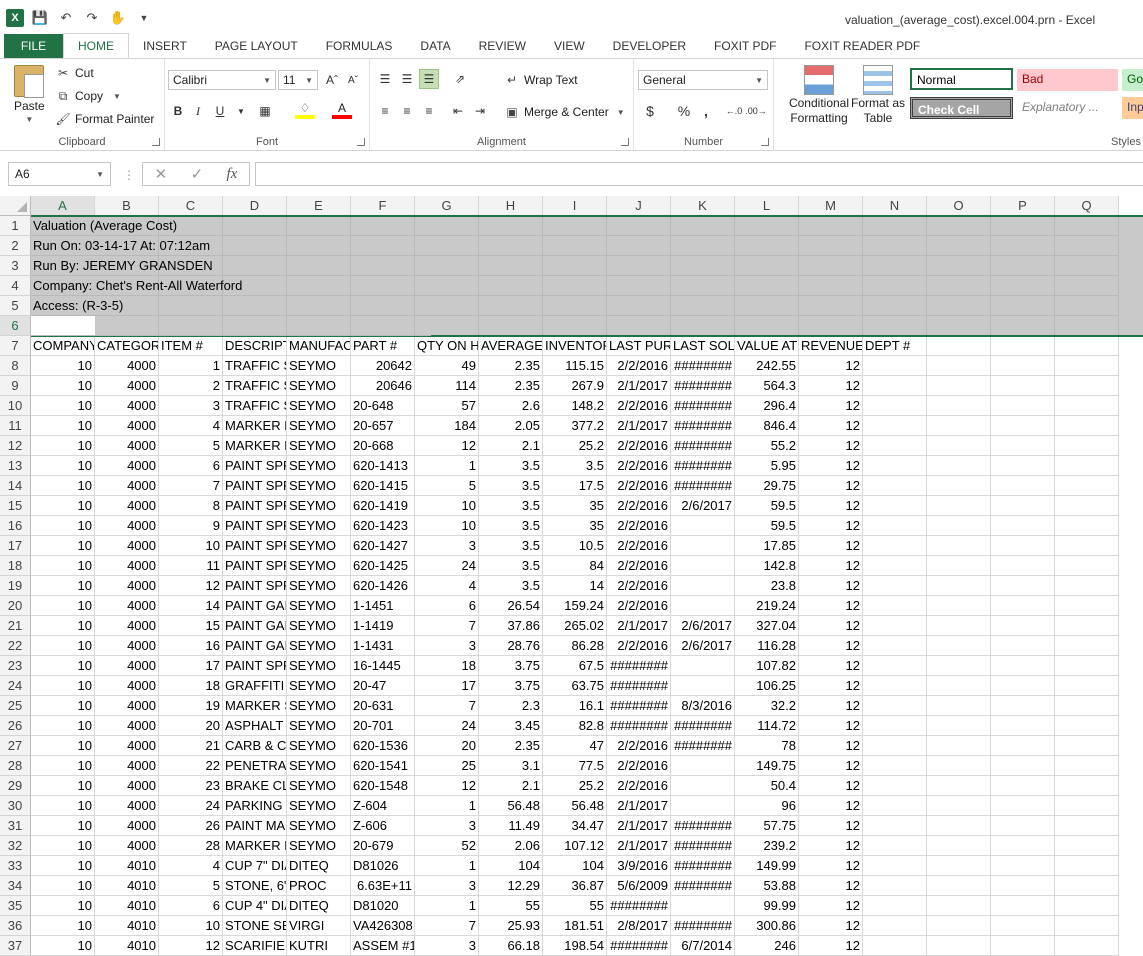 This screenshot has height=956, width=1143. I want to click on tab-home: HOME, so click(96, 45).